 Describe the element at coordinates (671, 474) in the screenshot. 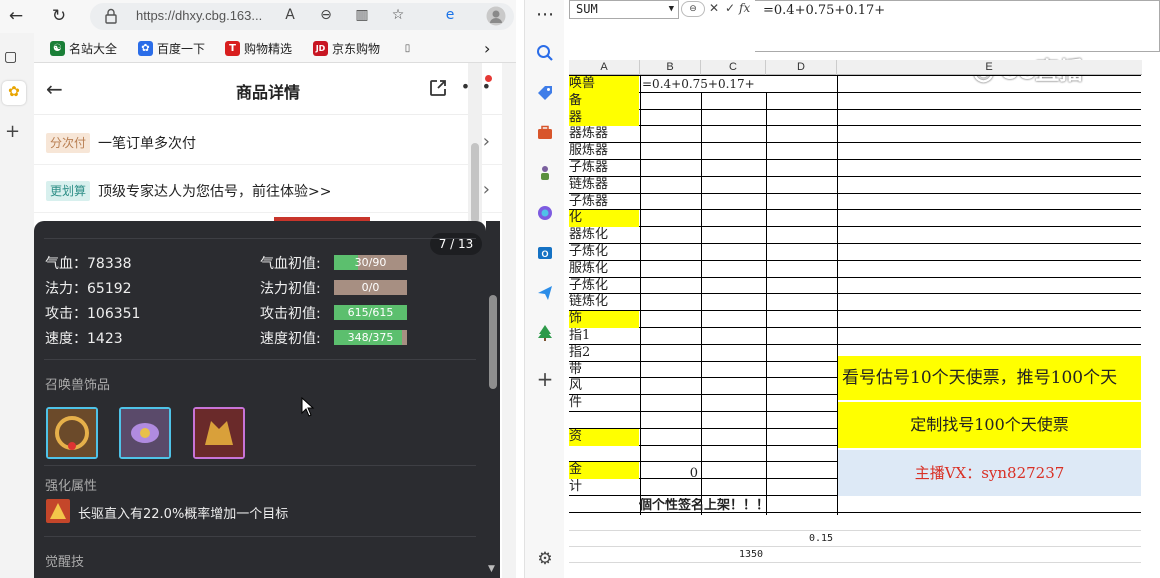

I see `cell-b-total: 0` at that location.